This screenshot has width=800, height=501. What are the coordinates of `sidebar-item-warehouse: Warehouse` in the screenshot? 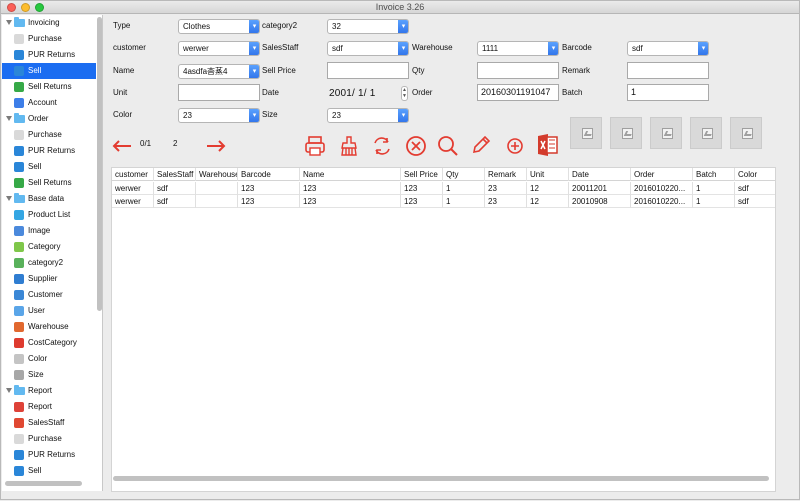 It's located at (49, 327).